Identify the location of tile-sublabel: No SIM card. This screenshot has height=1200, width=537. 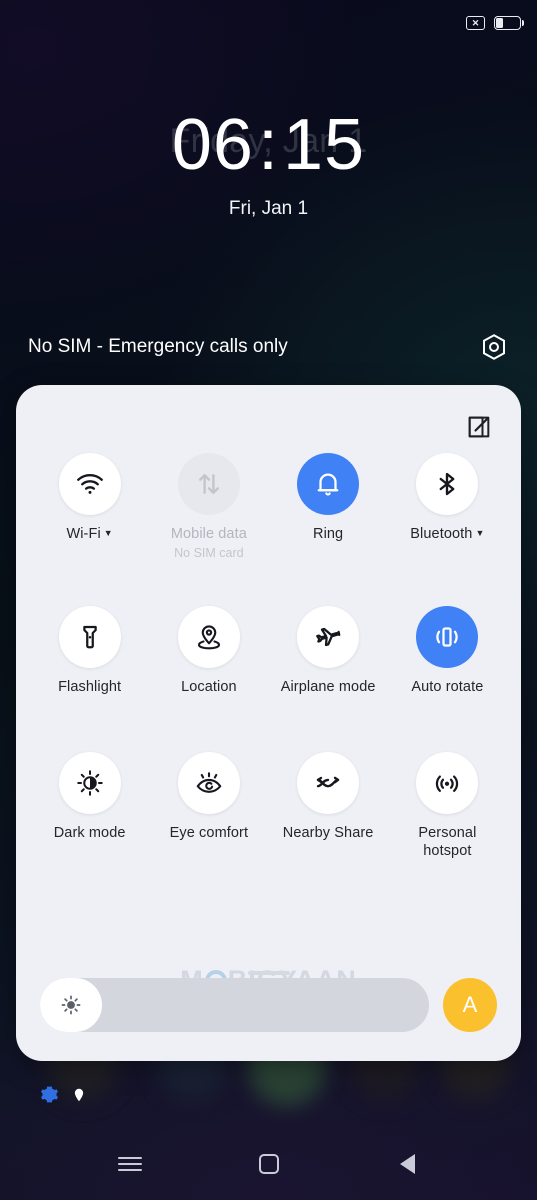
(209, 552).